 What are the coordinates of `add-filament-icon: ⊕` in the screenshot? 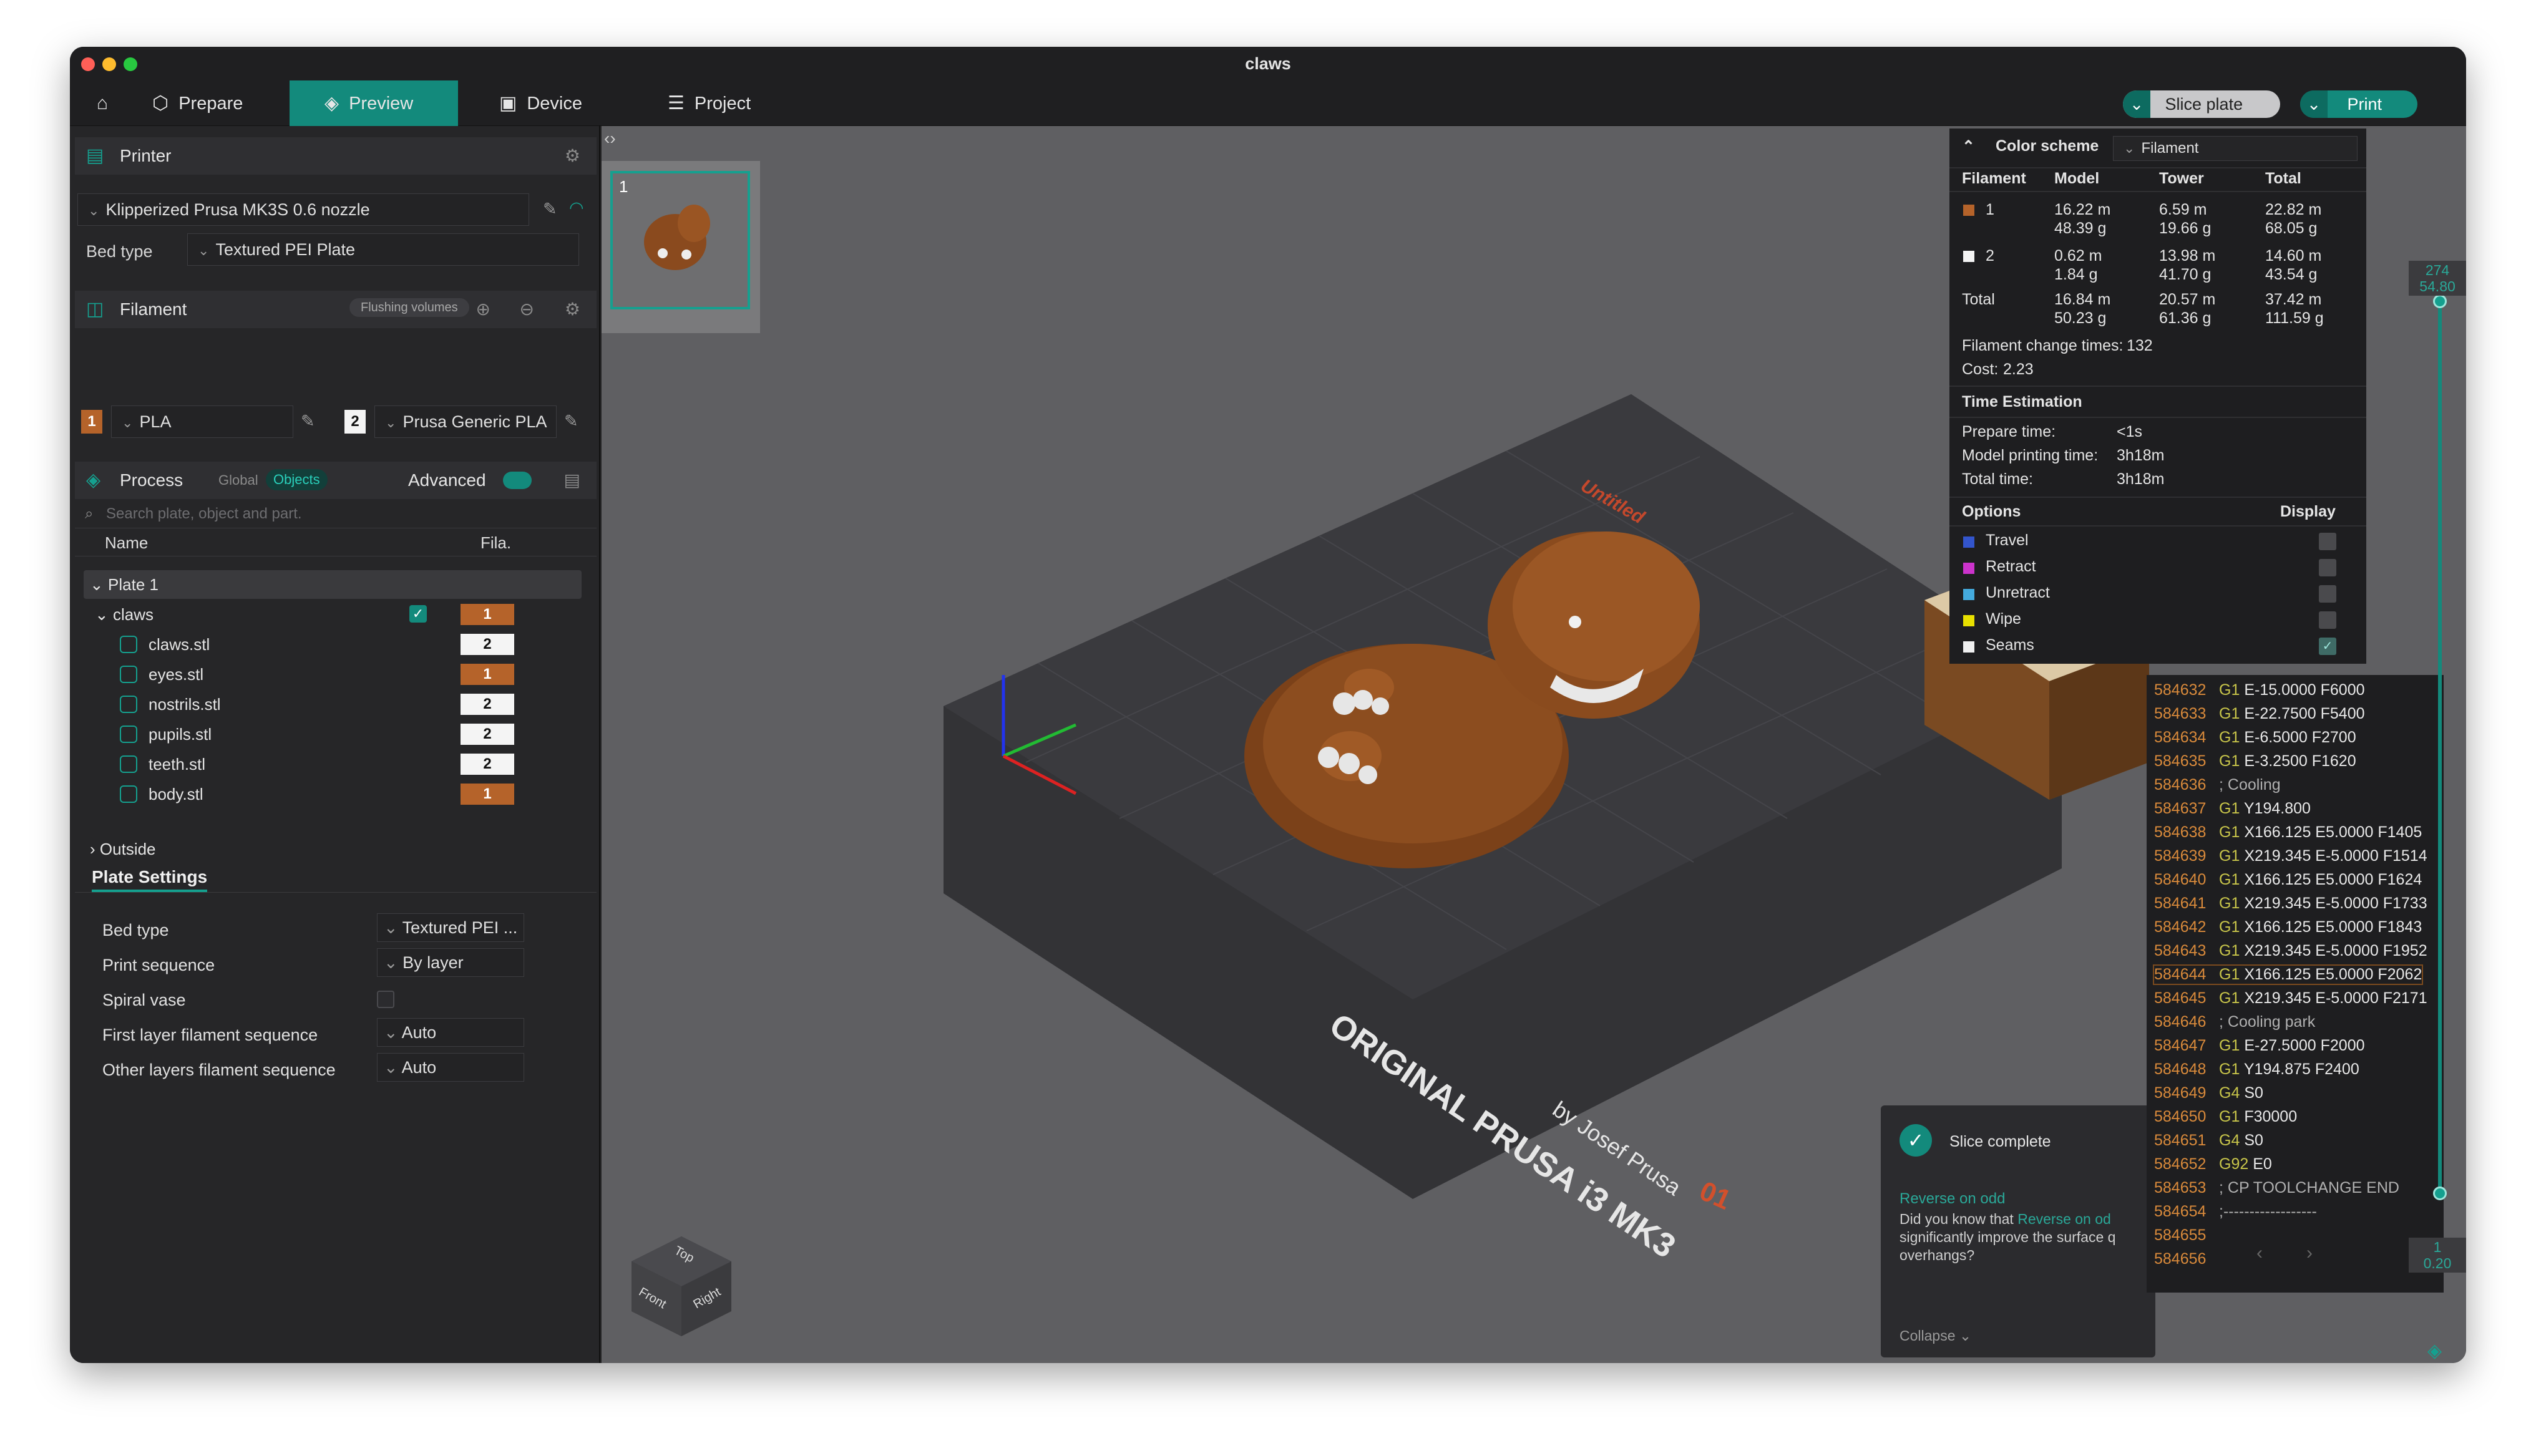 It's located at (483, 309).